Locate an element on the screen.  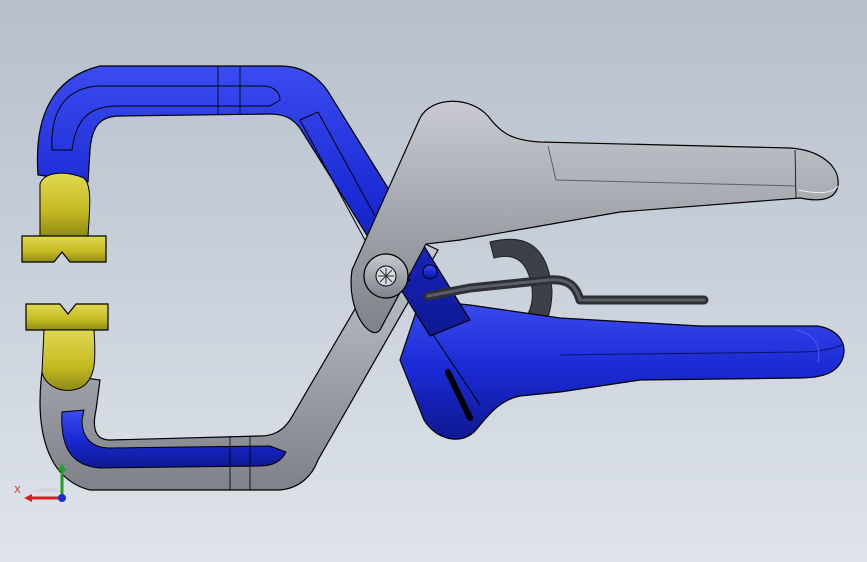
lower-swivel-pad is located at coordinates (67, 347).